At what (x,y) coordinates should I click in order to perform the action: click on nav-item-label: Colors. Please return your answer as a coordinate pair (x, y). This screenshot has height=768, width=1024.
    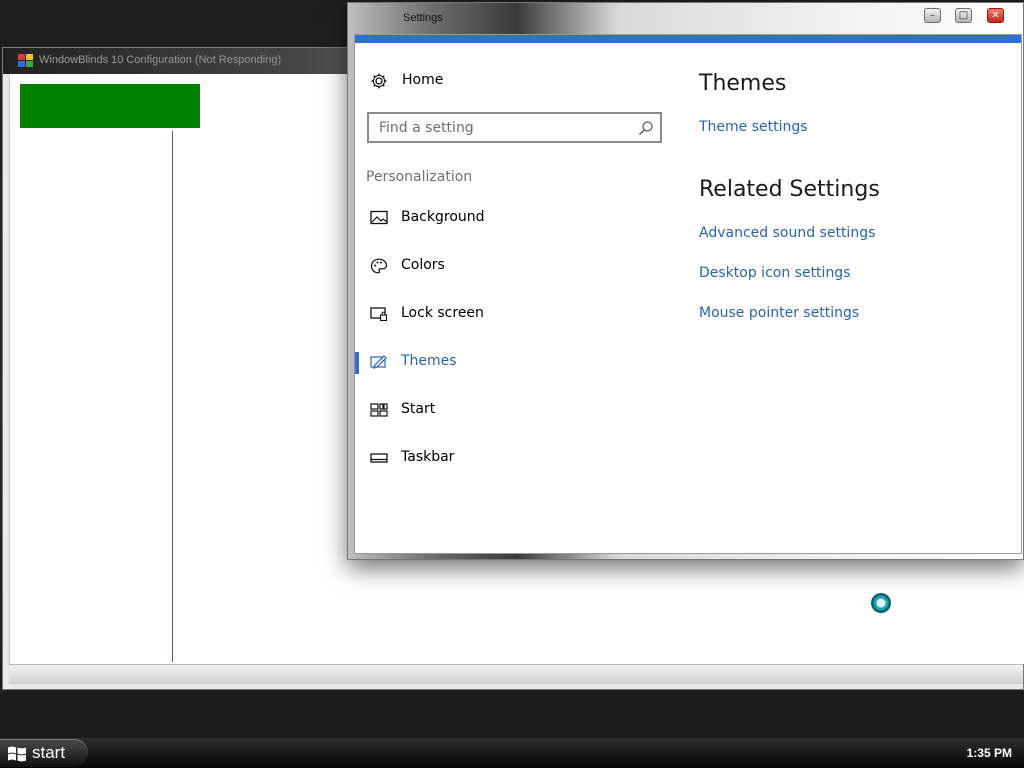
    Looking at the image, I should click on (423, 265).